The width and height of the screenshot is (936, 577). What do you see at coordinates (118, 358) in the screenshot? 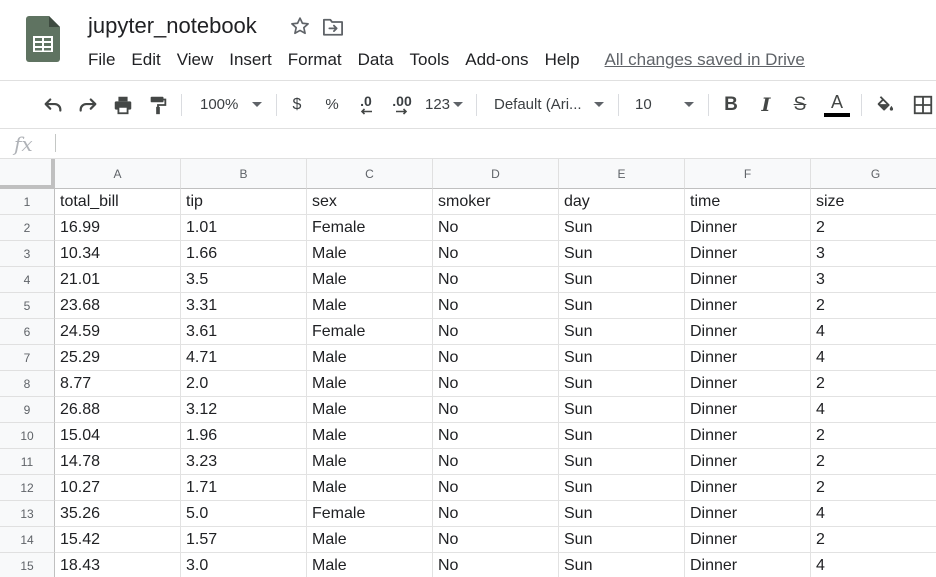
I see `cell: 25.29` at bounding box center [118, 358].